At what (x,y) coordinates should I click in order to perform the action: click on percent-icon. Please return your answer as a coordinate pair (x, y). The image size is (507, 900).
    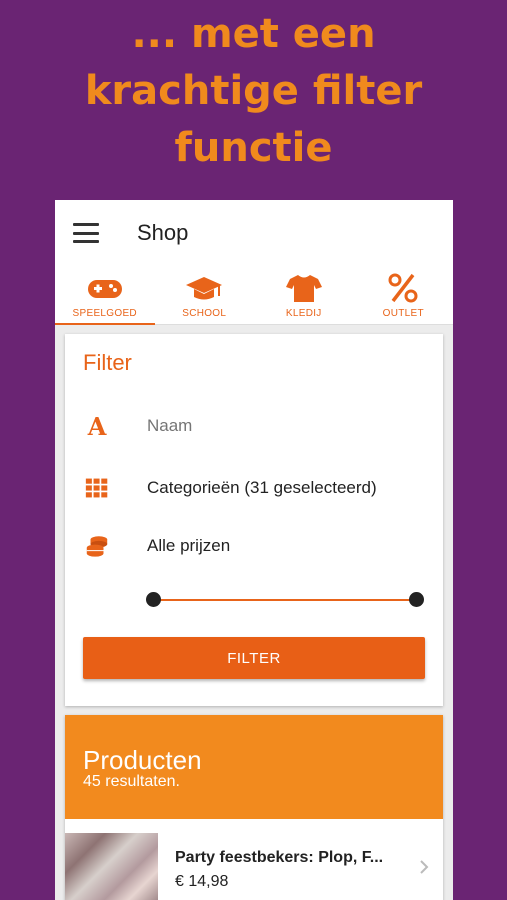
    Looking at the image, I should click on (403, 288).